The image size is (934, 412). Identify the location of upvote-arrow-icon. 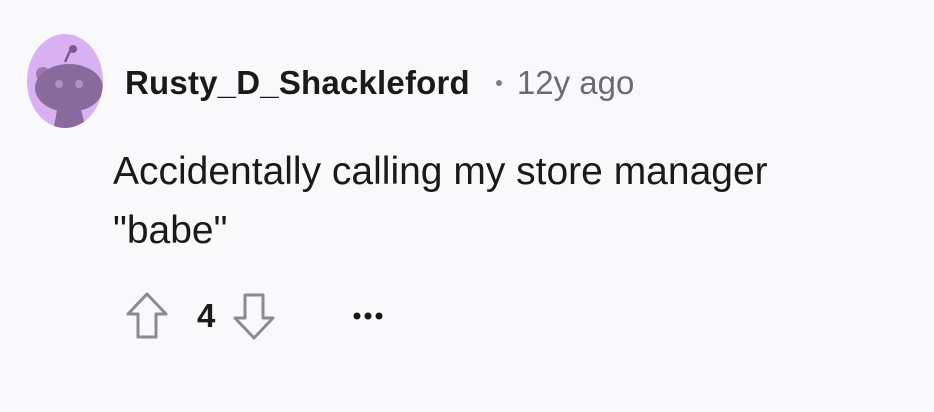
(147, 315).